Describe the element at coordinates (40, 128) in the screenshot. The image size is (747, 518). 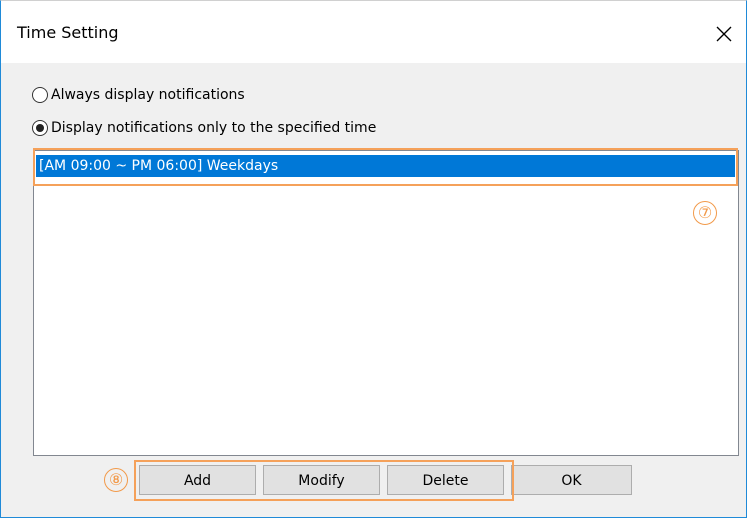
I see `radio-specified-circle` at that location.